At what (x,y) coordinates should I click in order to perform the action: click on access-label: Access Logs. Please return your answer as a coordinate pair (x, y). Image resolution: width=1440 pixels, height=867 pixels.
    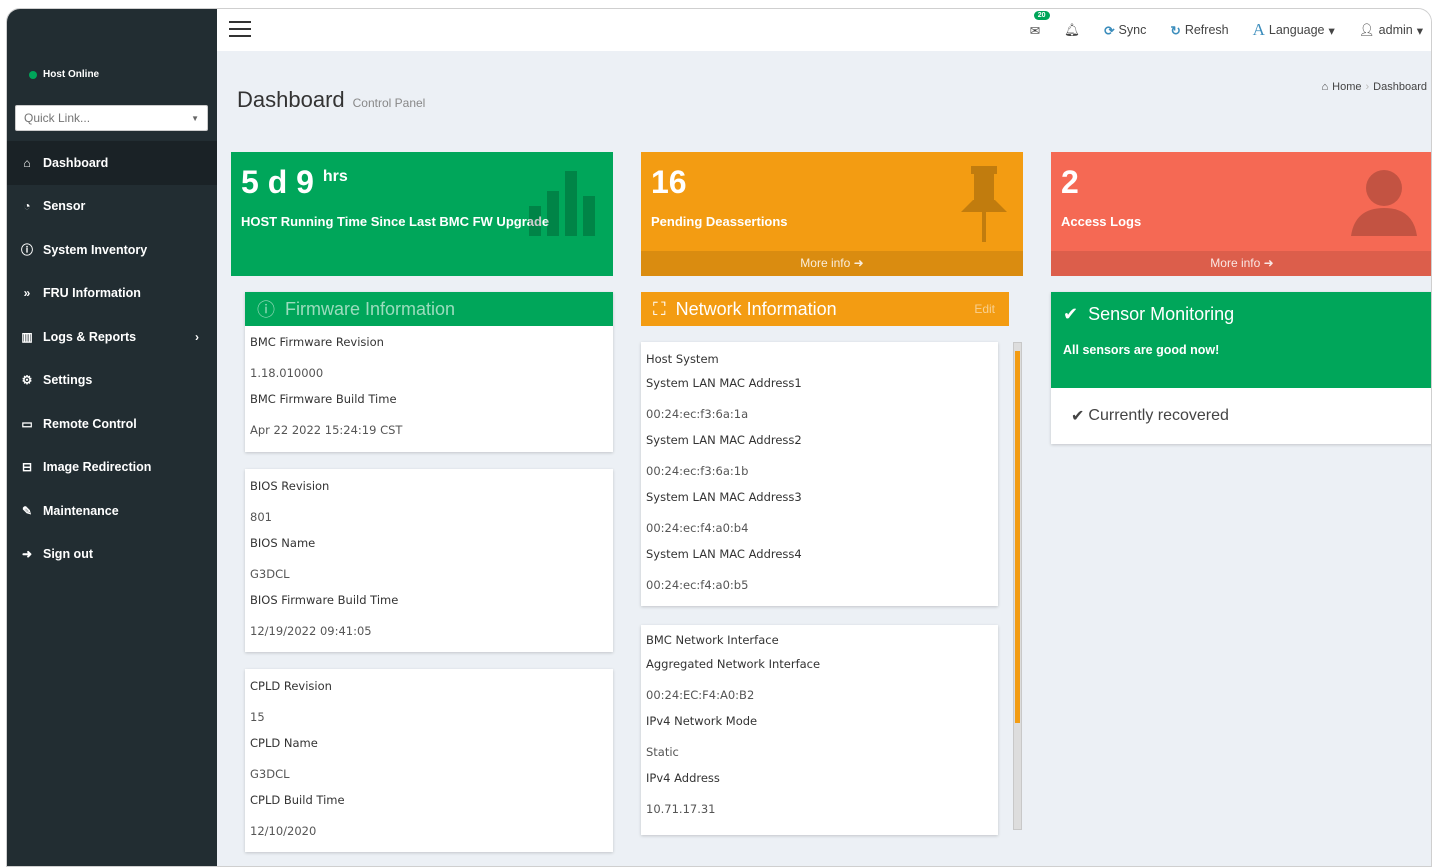
    Looking at the image, I should click on (1101, 221).